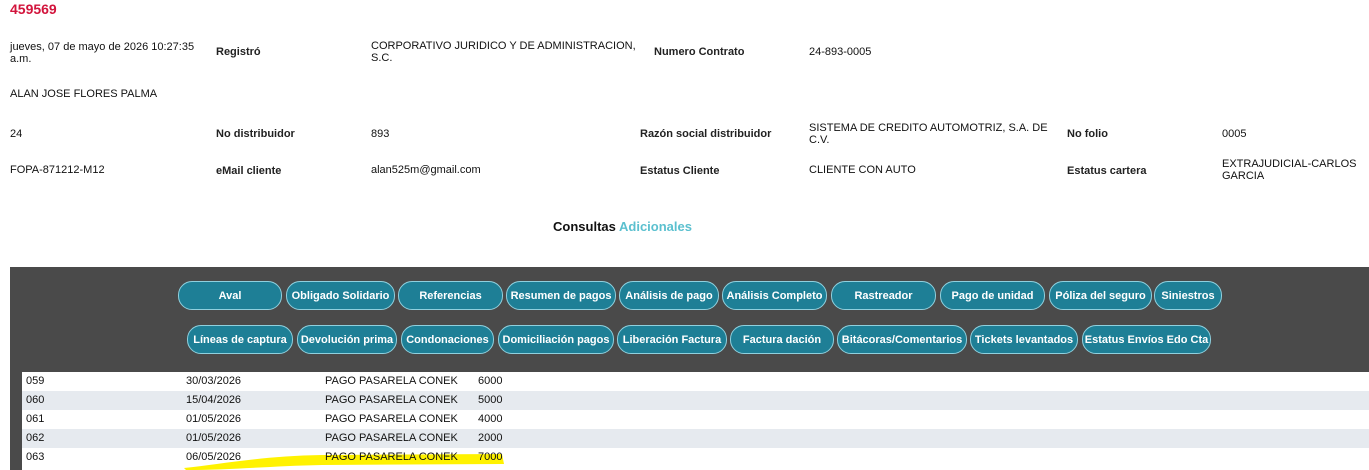  I want to click on domiciliacion-pagos-button: Domiciliación pagos, so click(556, 339).